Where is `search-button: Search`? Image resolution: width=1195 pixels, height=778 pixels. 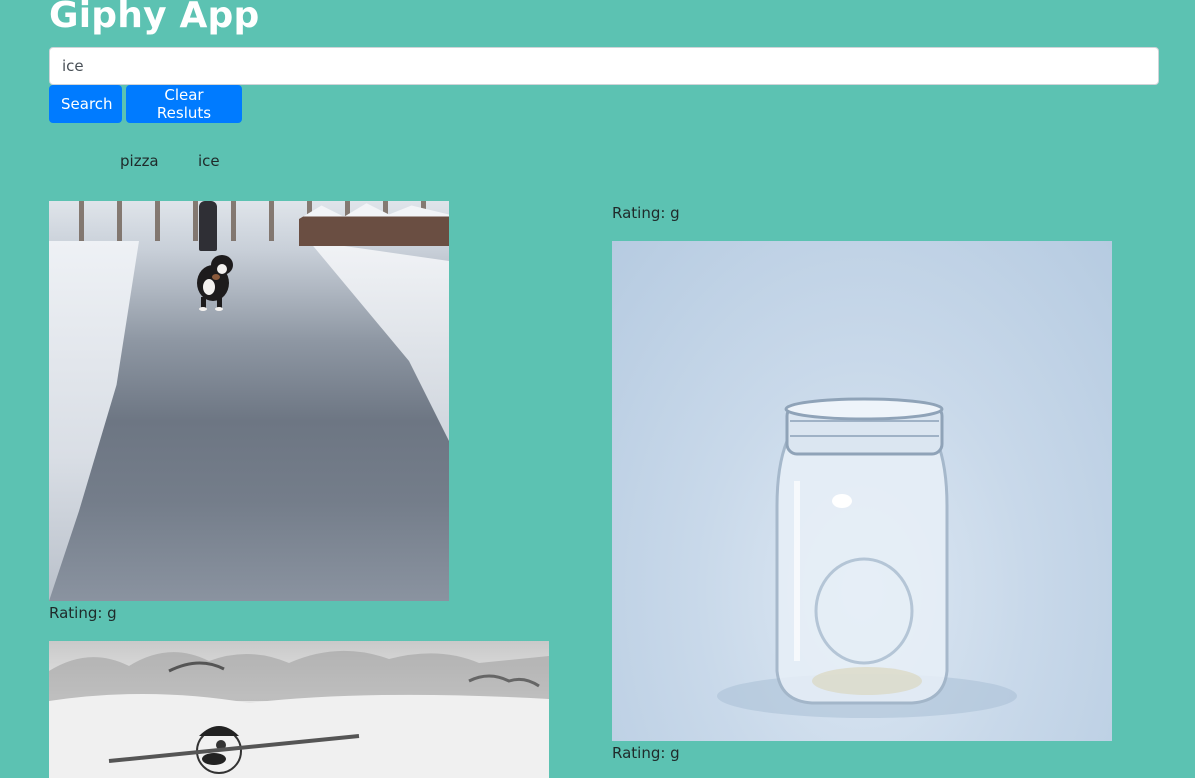
search-button: Search is located at coordinates (85, 104).